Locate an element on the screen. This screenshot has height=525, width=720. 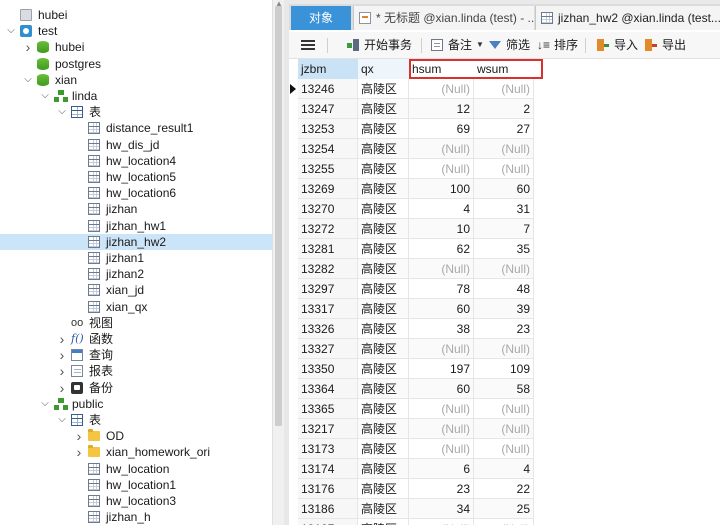
tree-item: hw_location5 is located at coordinates (136, 177).